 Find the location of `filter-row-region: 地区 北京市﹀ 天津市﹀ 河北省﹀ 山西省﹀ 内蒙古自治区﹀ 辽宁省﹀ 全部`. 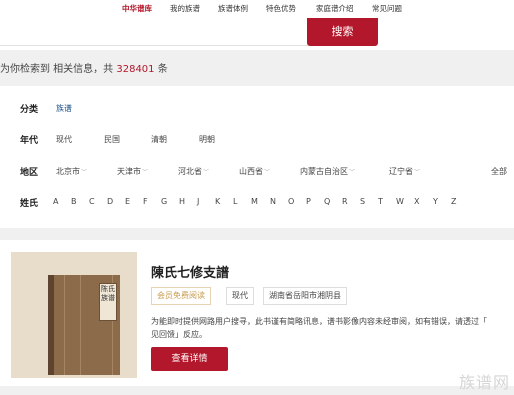

filter-row-region: 地区 北京市﹀ 天津市﹀ 河北省﹀ 山西省﹀ 内蒙古自治区﹀ 辽宁省﹀ 全部 is located at coordinates (257, 172).